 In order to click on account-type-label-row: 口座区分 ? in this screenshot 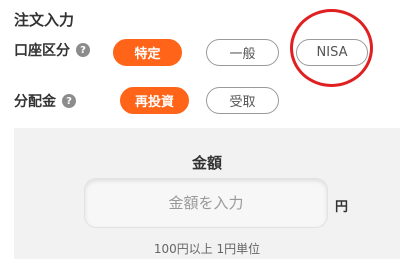, I will do `click(52, 50)`.